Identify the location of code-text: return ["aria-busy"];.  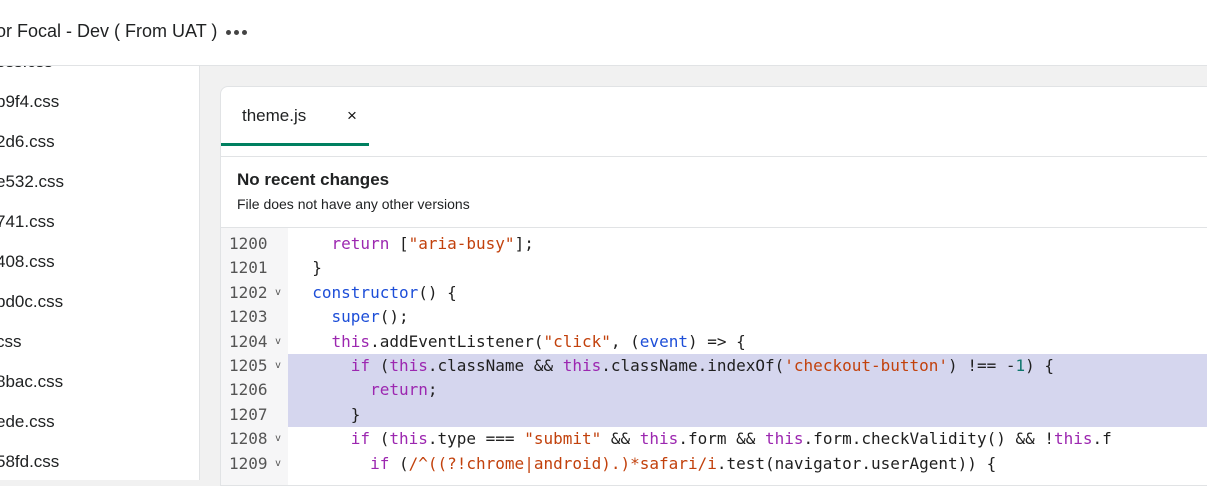
(413, 244).